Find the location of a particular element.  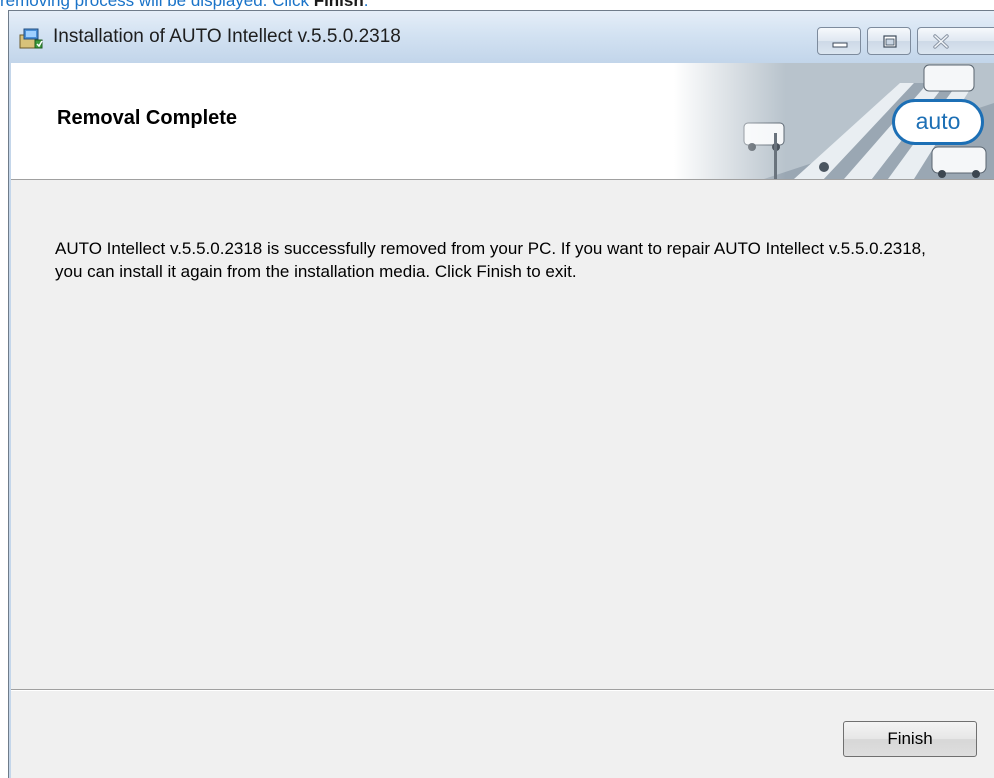

maximize-button is located at coordinates (889, 41).